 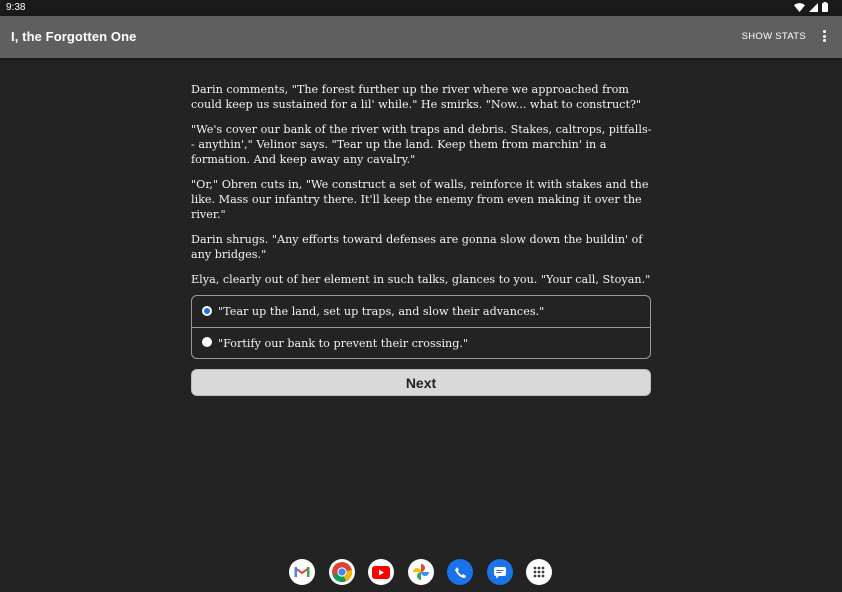 I want to click on chrome-icon, so click(x=342, y=572).